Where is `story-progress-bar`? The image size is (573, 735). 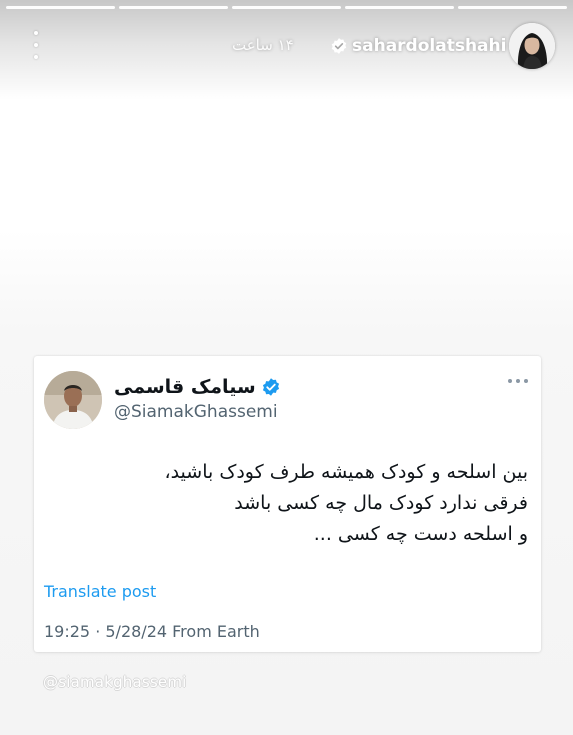
story-progress-bar is located at coordinates (286, 7).